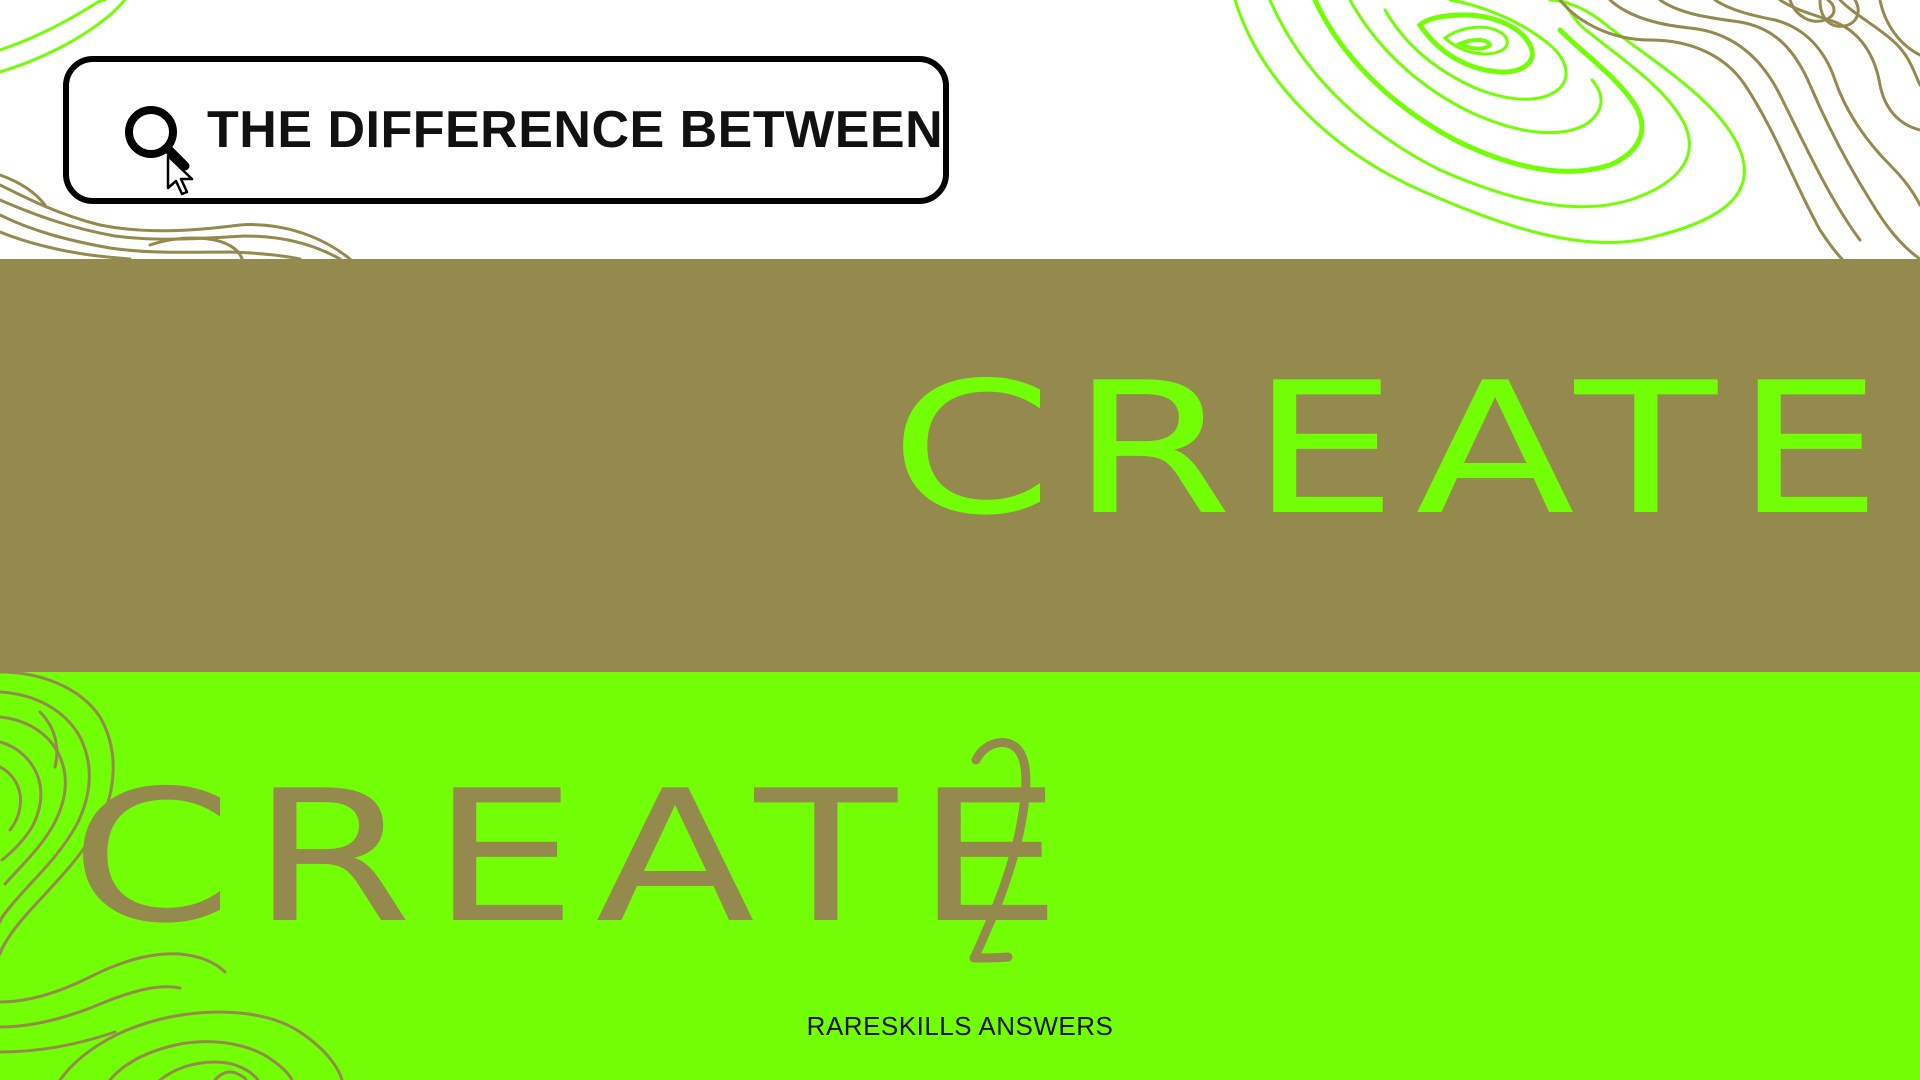 The height and width of the screenshot is (1080, 1920). Describe the element at coordinates (1395, 449) in the screenshot. I see `headline-word-first: CREATE` at that location.